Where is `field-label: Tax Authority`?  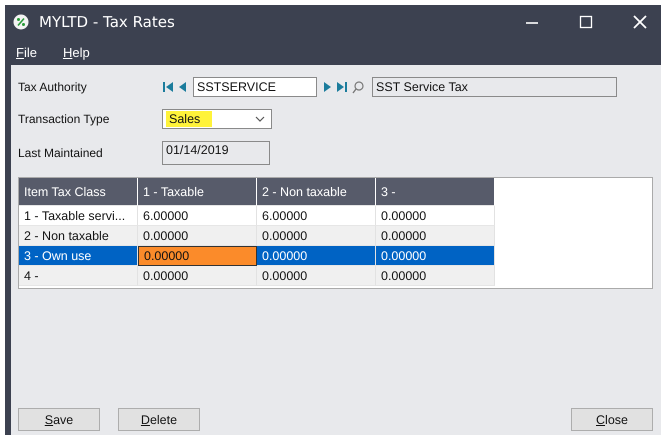
field-label: Tax Authority is located at coordinates (53, 87).